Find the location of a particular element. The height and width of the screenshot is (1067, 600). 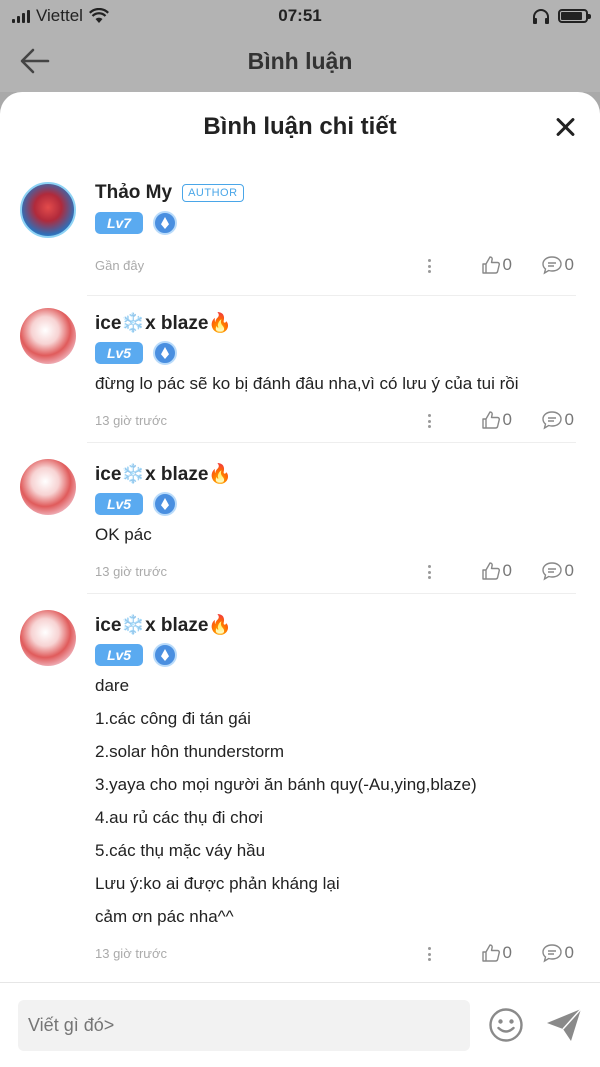

page-title: Bình luận is located at coordinates (300, 61).